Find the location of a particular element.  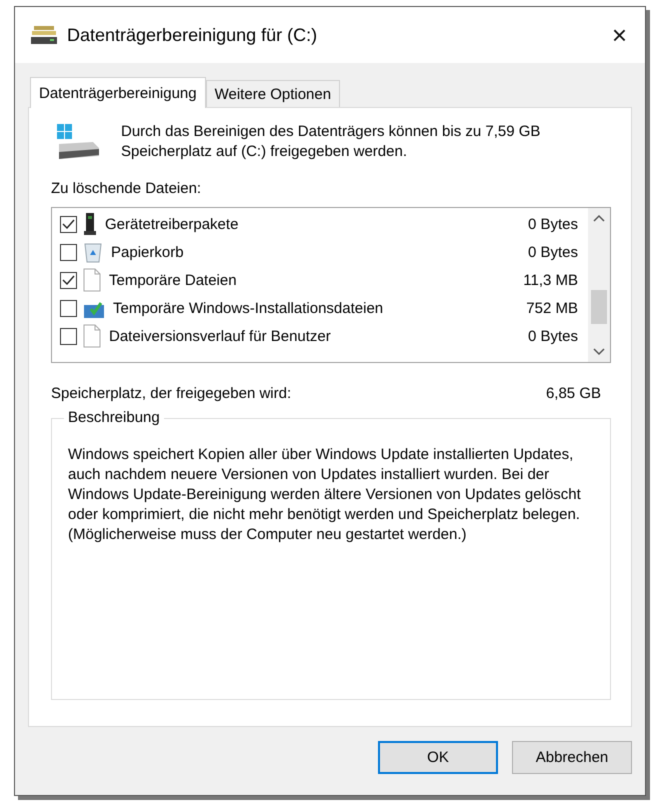

drive-icon is located at coordinates (44, 35).